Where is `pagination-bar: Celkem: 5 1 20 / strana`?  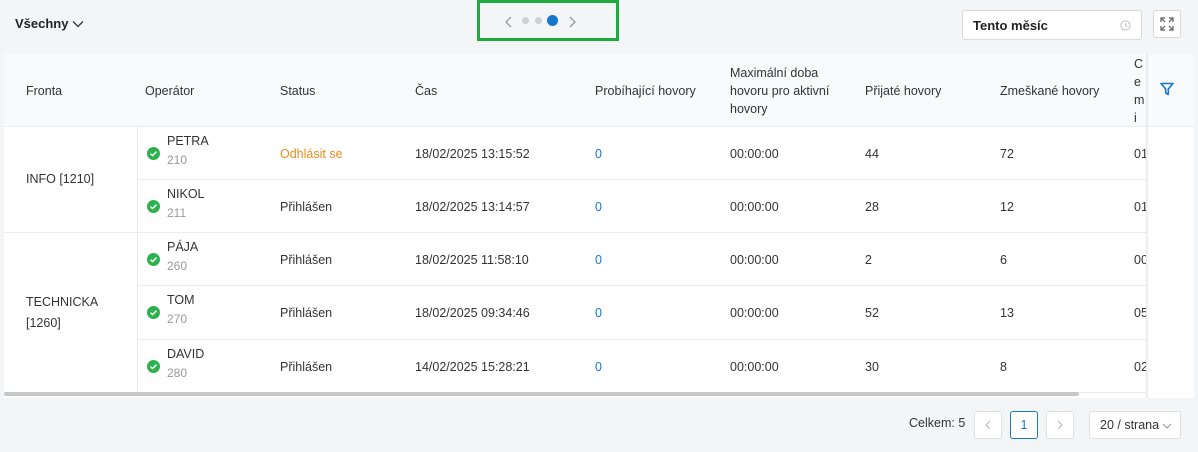
pagination-bar: Celkem: 5 1 20 / strana is located at coordinates (599, 425).